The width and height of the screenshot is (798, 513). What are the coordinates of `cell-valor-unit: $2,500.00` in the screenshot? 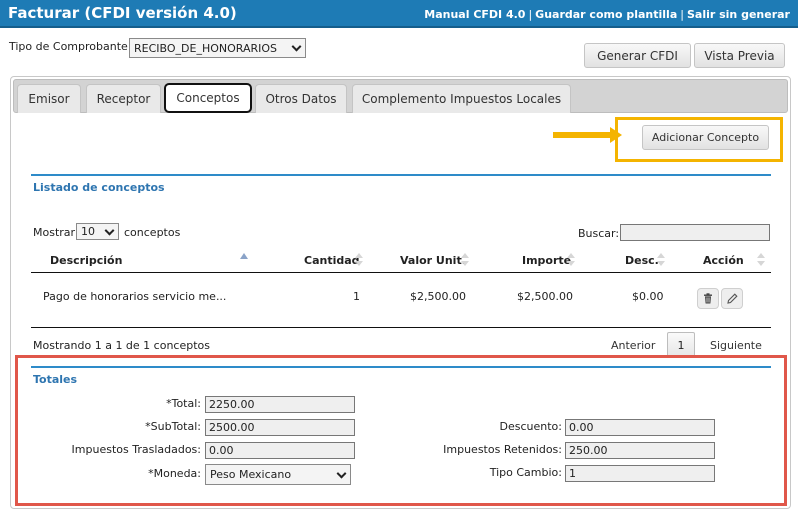 It's located at (438, 296).